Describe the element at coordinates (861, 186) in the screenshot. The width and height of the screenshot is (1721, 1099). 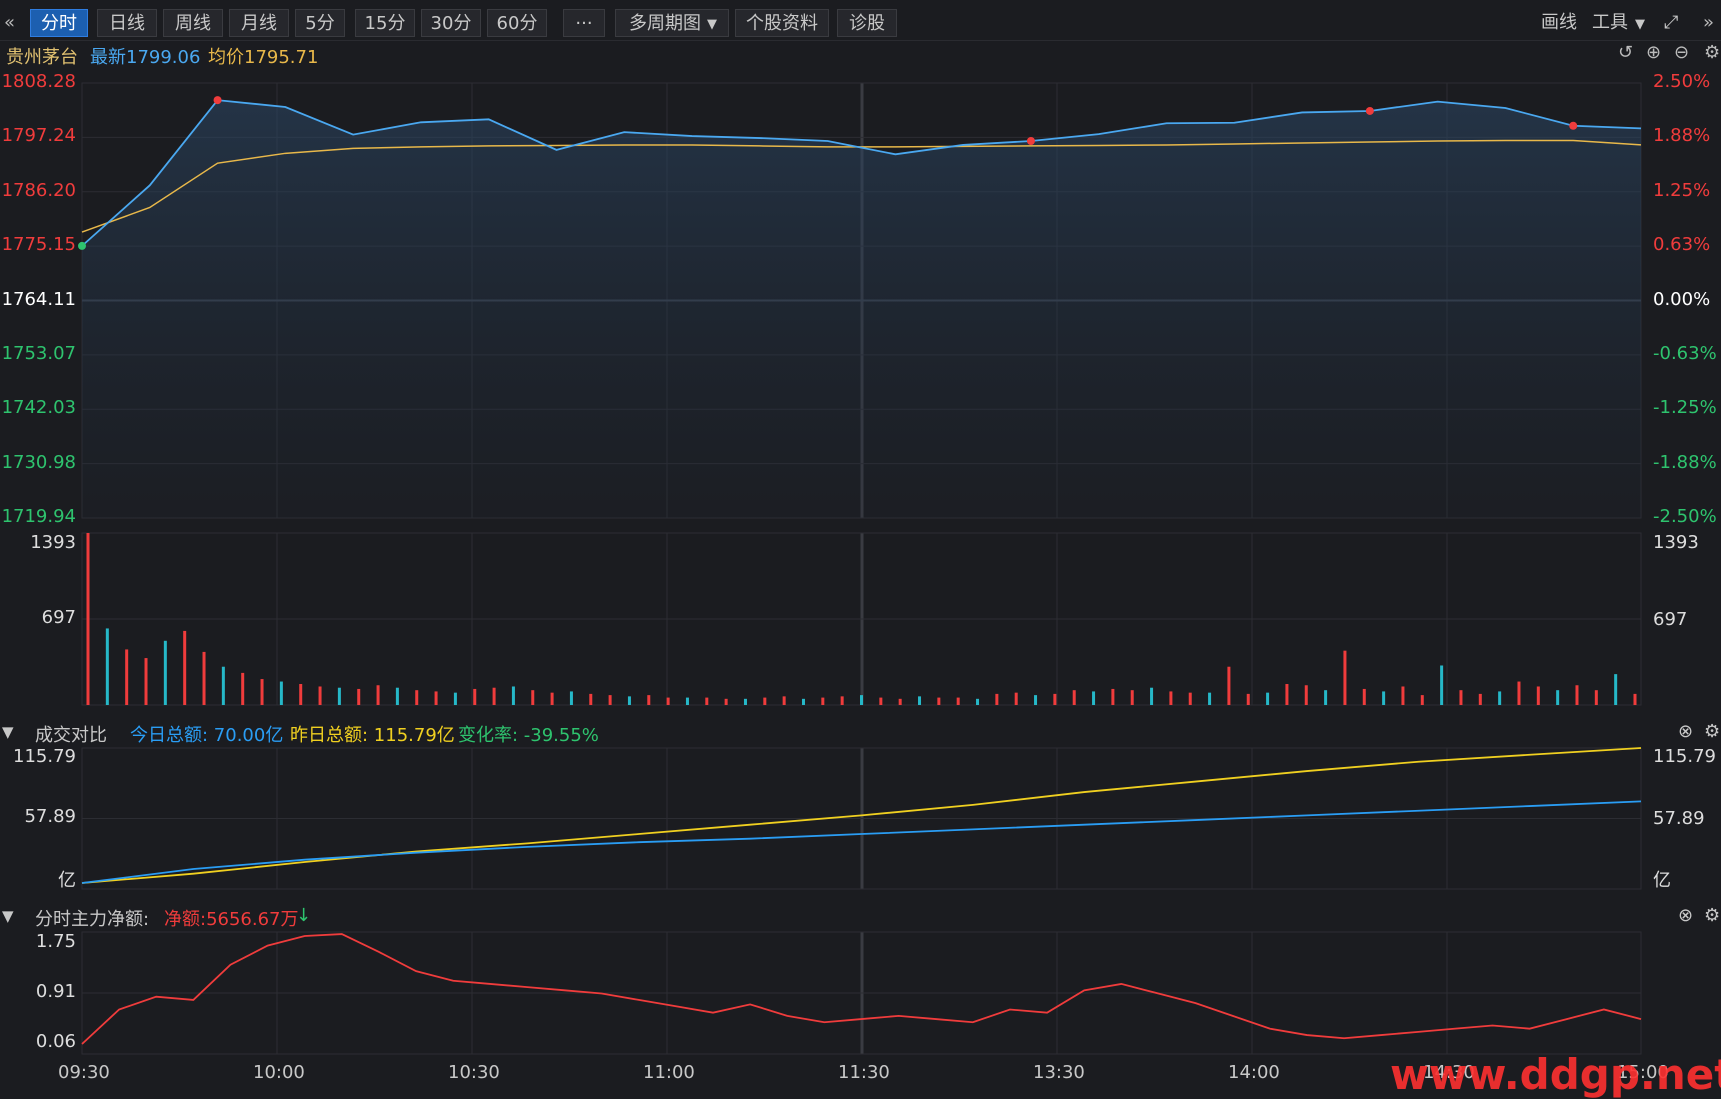
I see `avg-price-line` at that location.